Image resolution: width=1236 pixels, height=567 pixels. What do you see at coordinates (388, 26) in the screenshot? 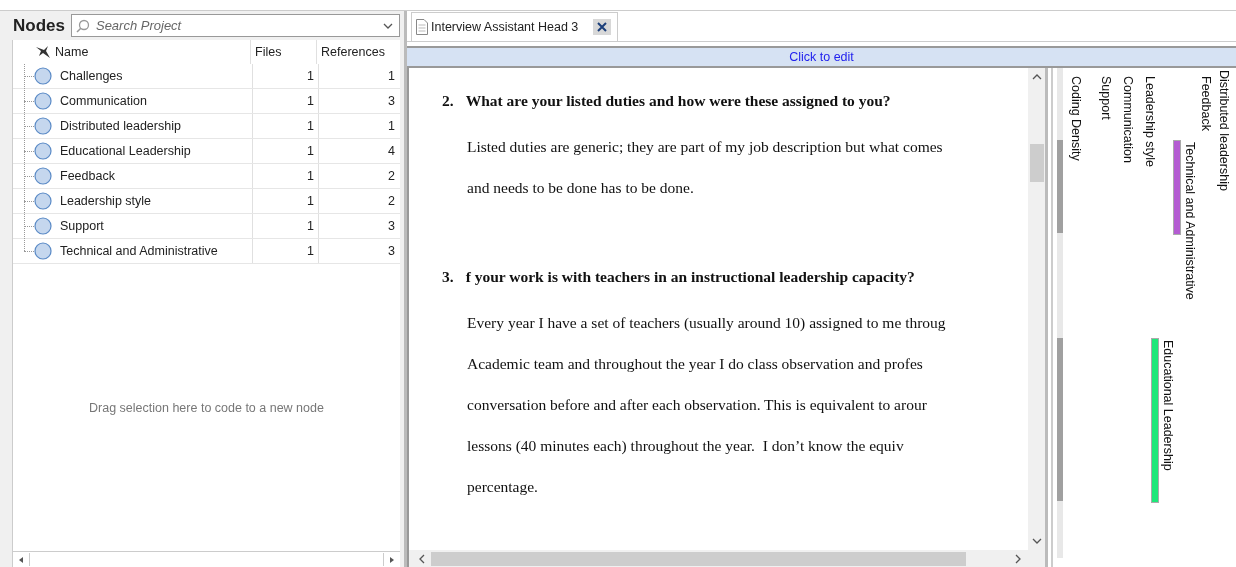
I see `dropdown-caret-icon` at bounding box center [388, 26].